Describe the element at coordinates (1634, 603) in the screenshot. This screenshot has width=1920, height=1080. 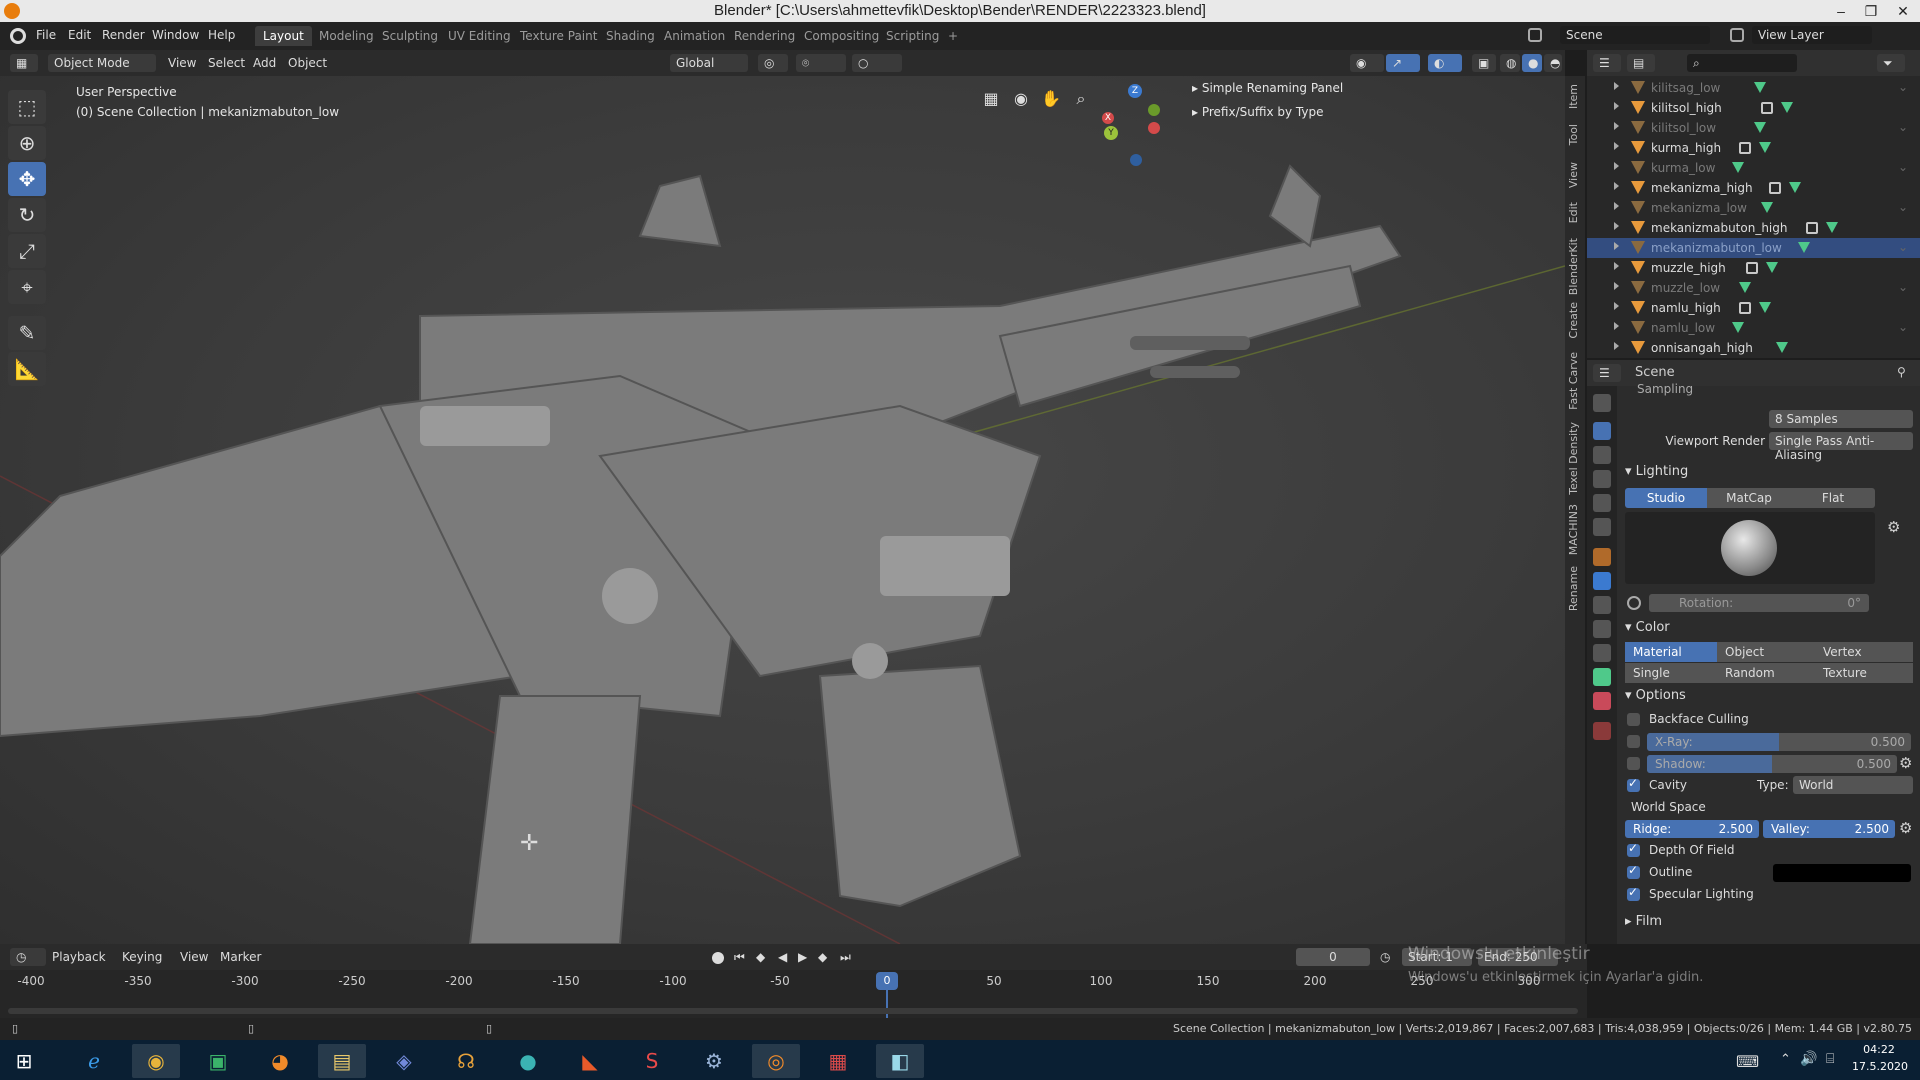
I see `world-space-lighting-icon` at that location.